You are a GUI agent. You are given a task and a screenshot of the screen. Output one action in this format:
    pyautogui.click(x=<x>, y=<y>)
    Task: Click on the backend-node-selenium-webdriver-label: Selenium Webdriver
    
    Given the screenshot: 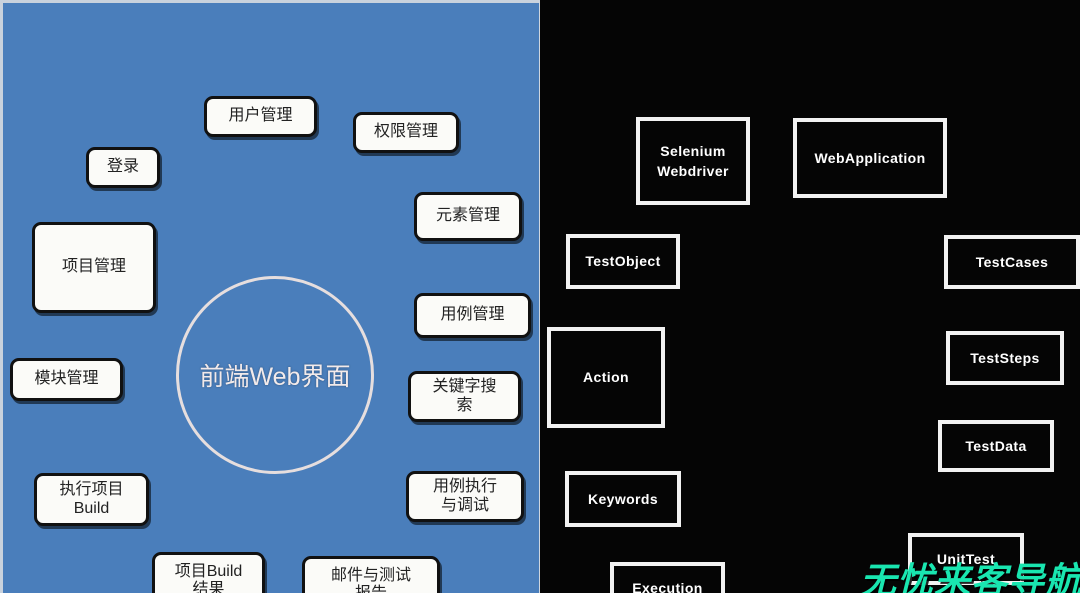 What is the action you would take?
    pyautogui.click(x=693, y=160)
    